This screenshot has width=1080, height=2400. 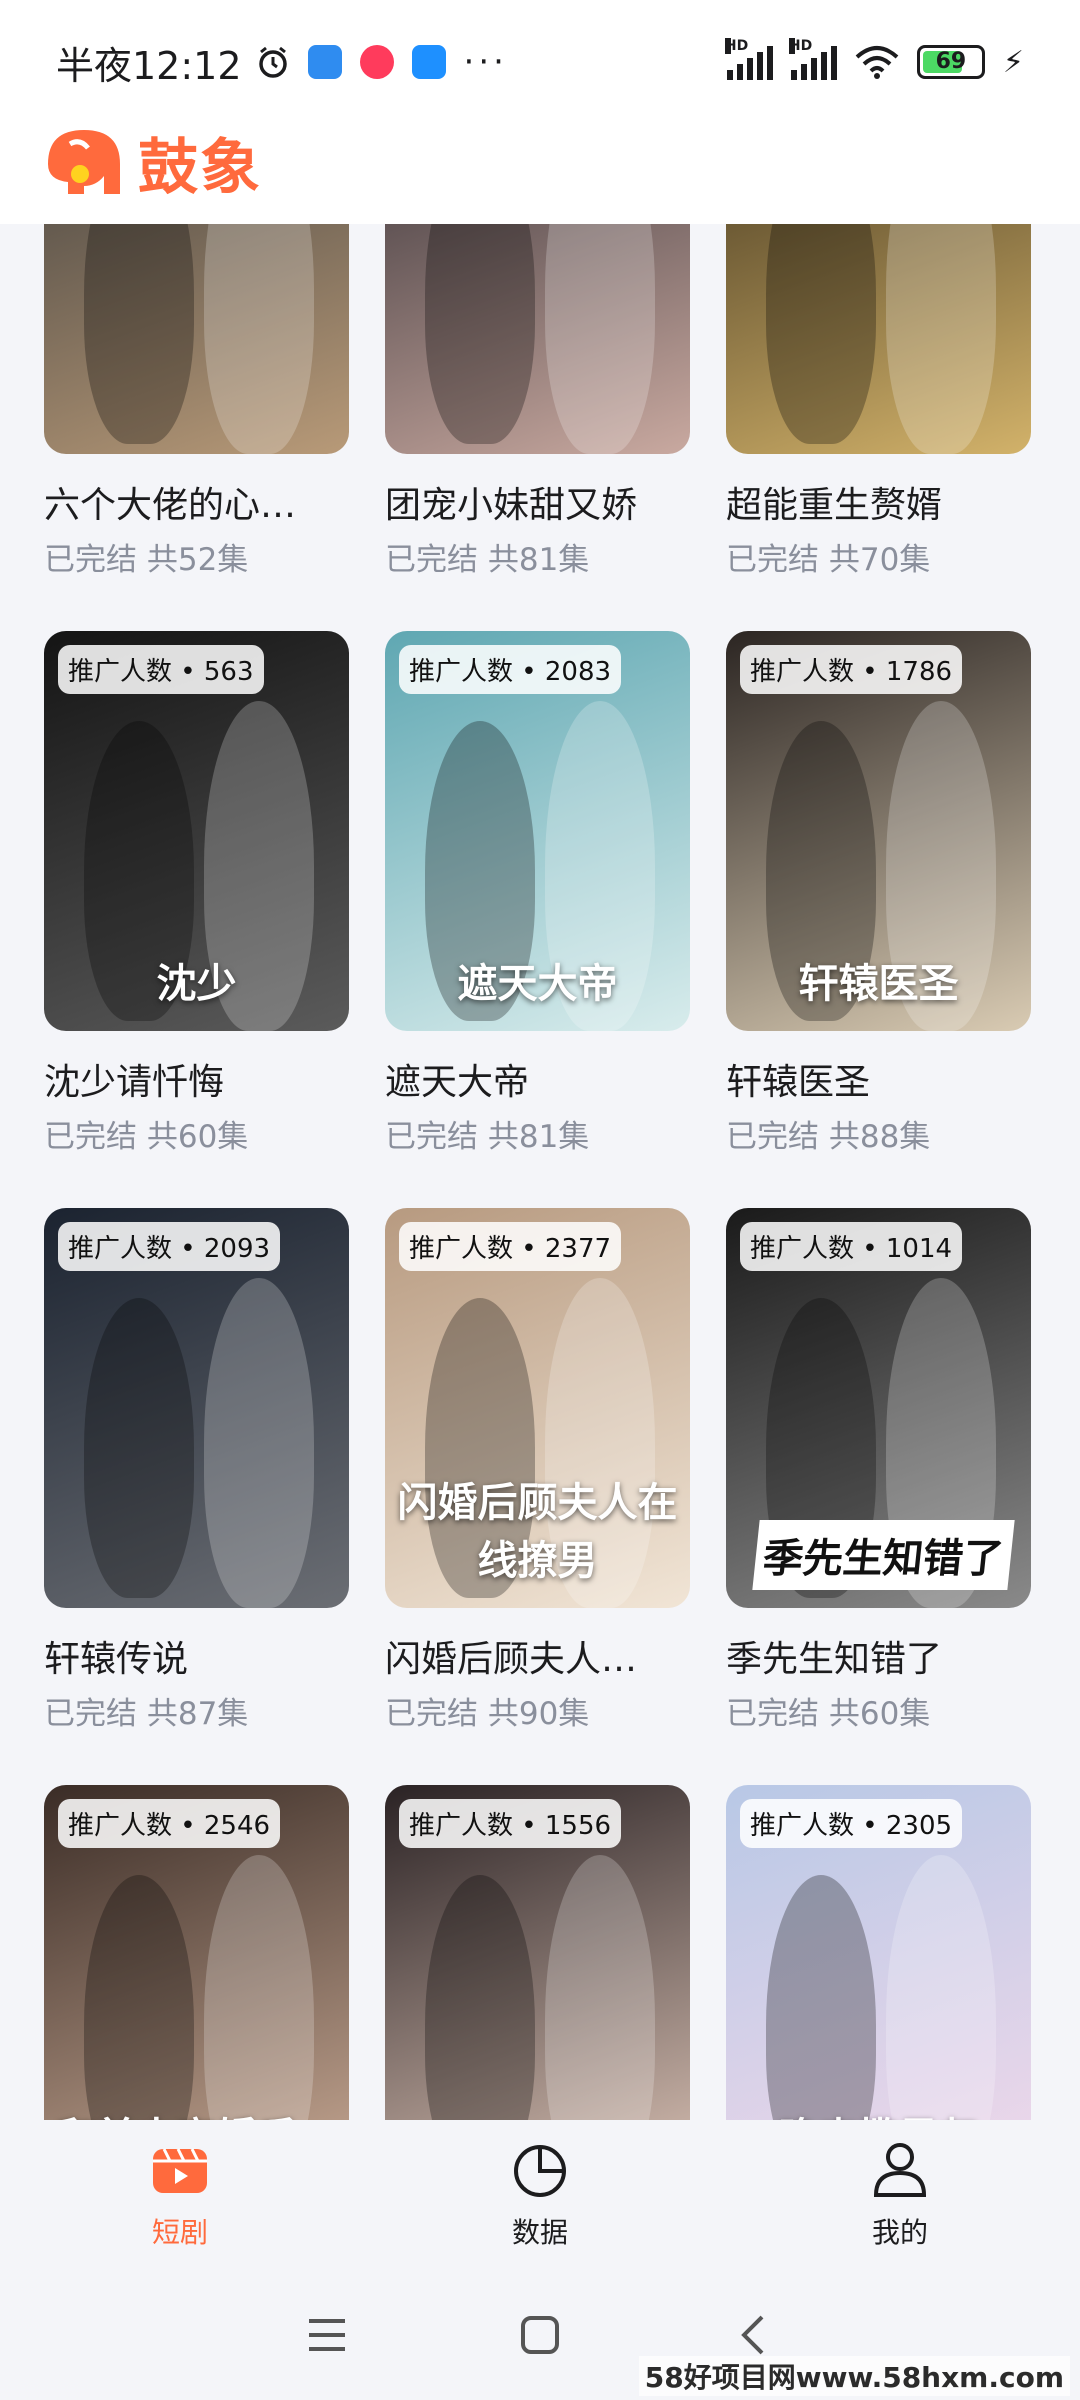 I want to click on elephant-logo-icon, so click(x=84, y=162).